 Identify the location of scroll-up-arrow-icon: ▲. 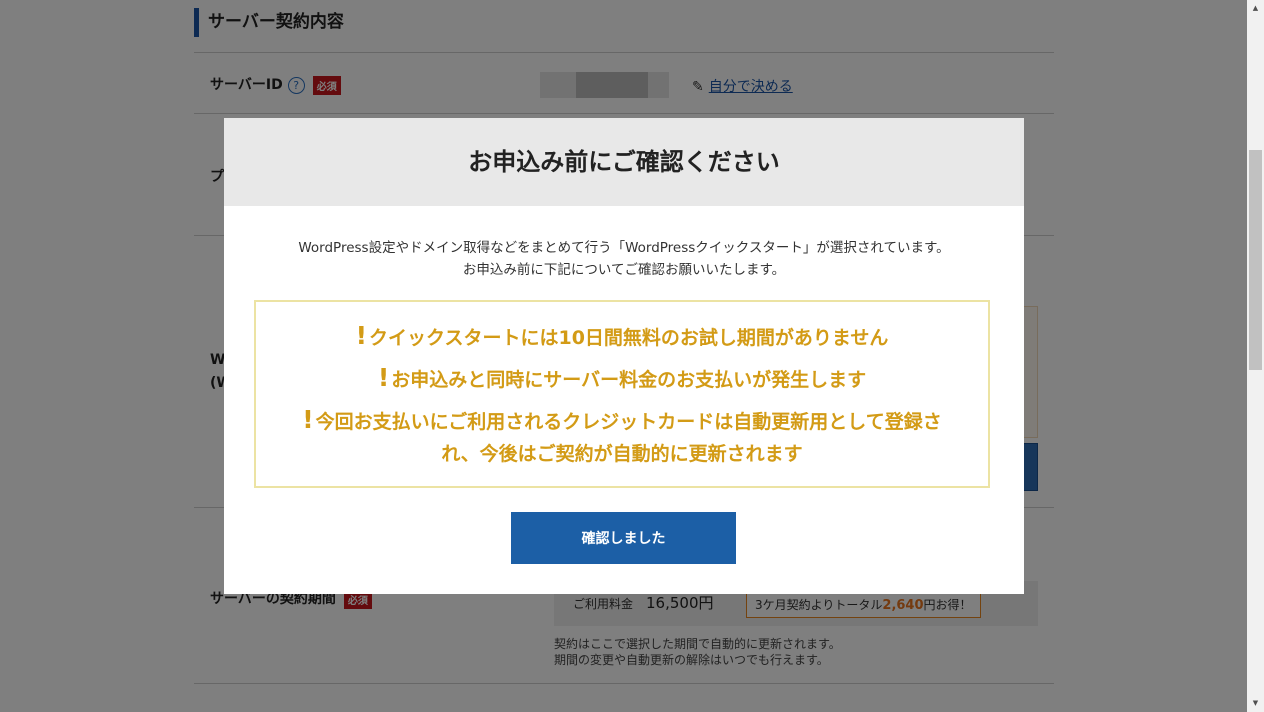
(1255, 8).